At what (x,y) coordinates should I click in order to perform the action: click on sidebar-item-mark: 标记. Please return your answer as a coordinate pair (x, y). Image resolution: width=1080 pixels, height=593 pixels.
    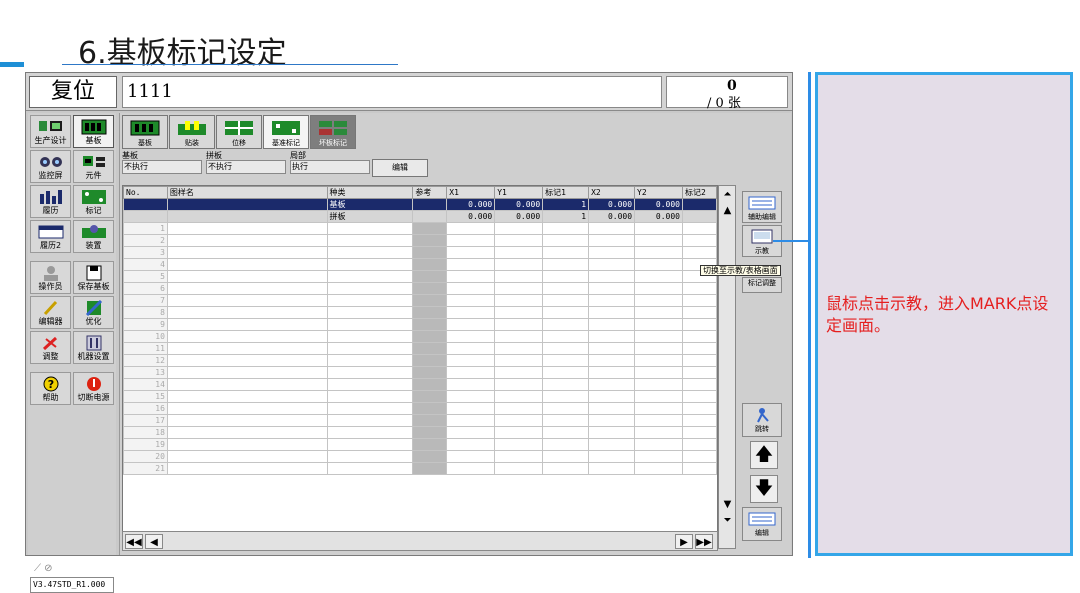
    Looking at the image, I should click on (93, 201).